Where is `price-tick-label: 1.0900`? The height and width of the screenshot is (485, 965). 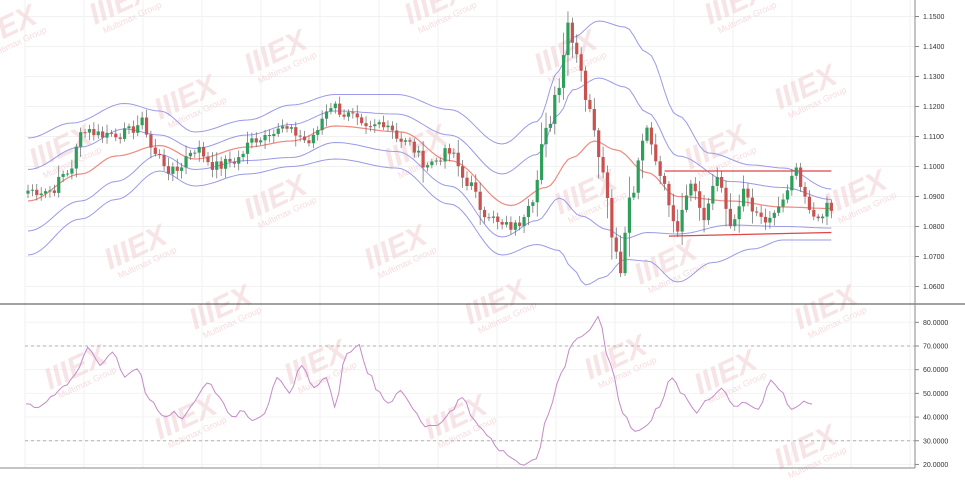 price-tick-label: 1.0900 is located at coordinates (934, 197).